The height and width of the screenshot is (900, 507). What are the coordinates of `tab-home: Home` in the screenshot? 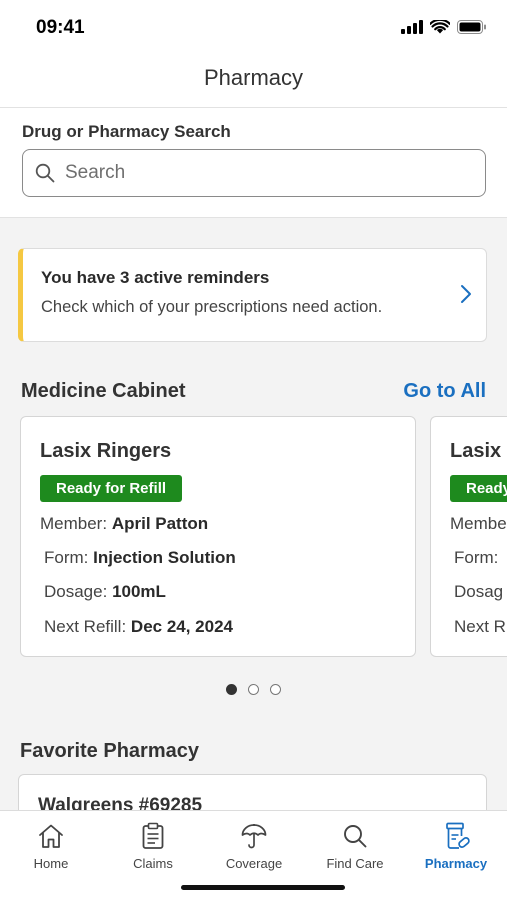 It's located at (51, 846).